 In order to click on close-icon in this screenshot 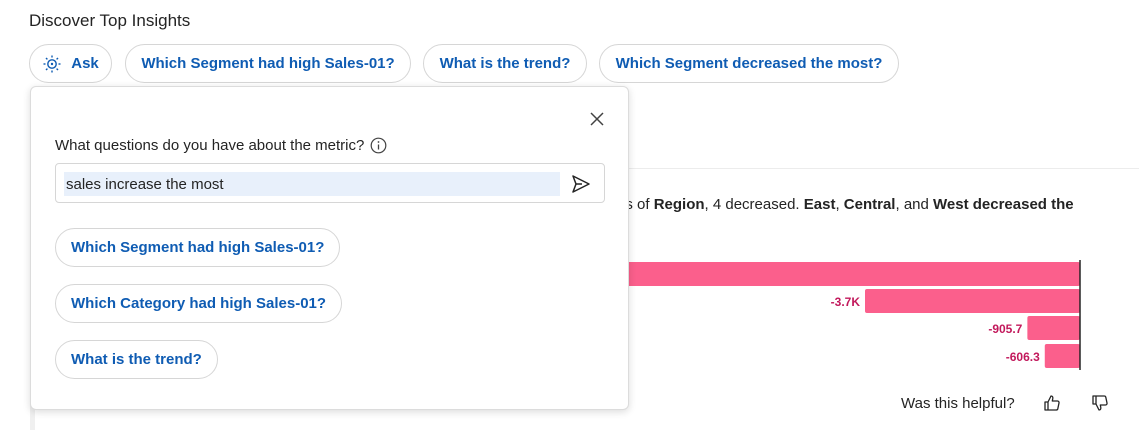, I will do `click(597, 119)`.